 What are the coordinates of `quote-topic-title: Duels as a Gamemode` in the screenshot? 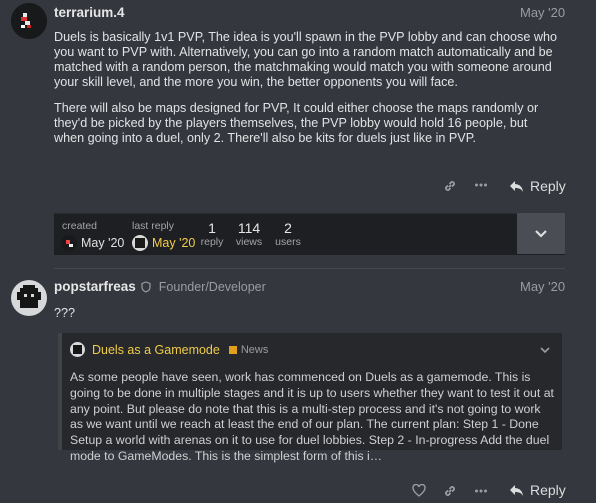 It's located at (156, 350).